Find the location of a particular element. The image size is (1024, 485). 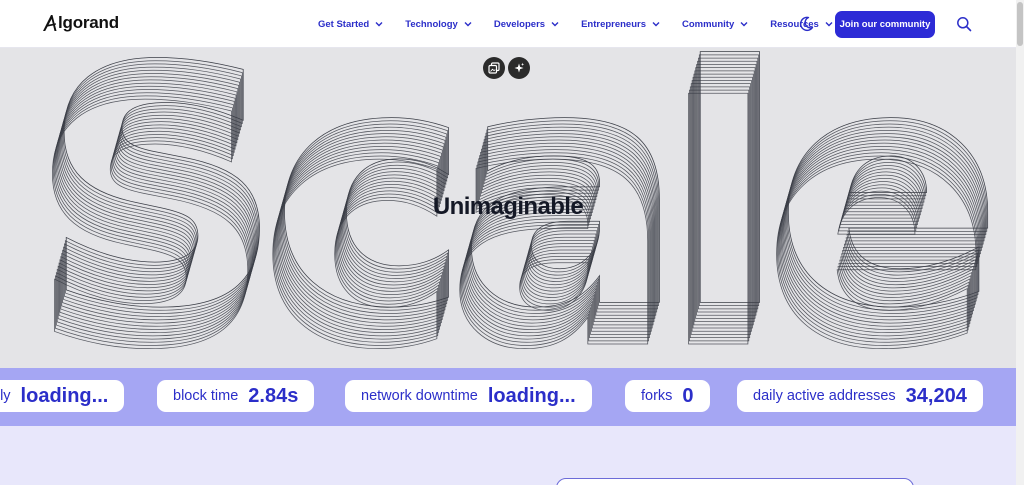

nav-item-label: Entrepreneurs is located at coordinates (613, 24).